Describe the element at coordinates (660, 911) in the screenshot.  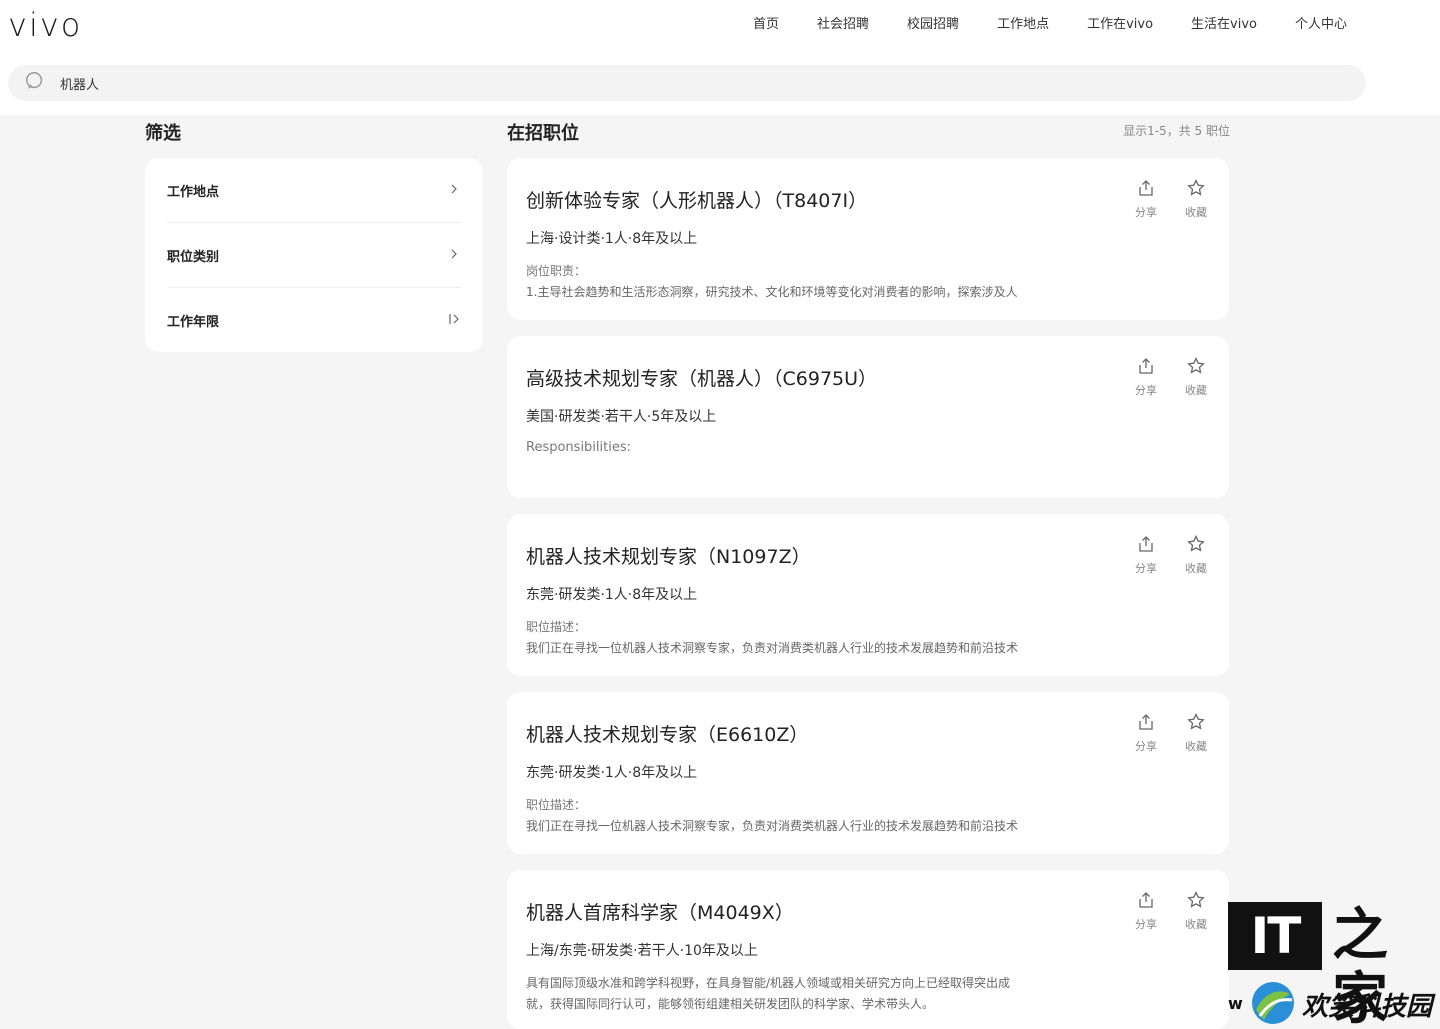
I see `job-title: 机器人首席科学家（M4049X）` at that location.